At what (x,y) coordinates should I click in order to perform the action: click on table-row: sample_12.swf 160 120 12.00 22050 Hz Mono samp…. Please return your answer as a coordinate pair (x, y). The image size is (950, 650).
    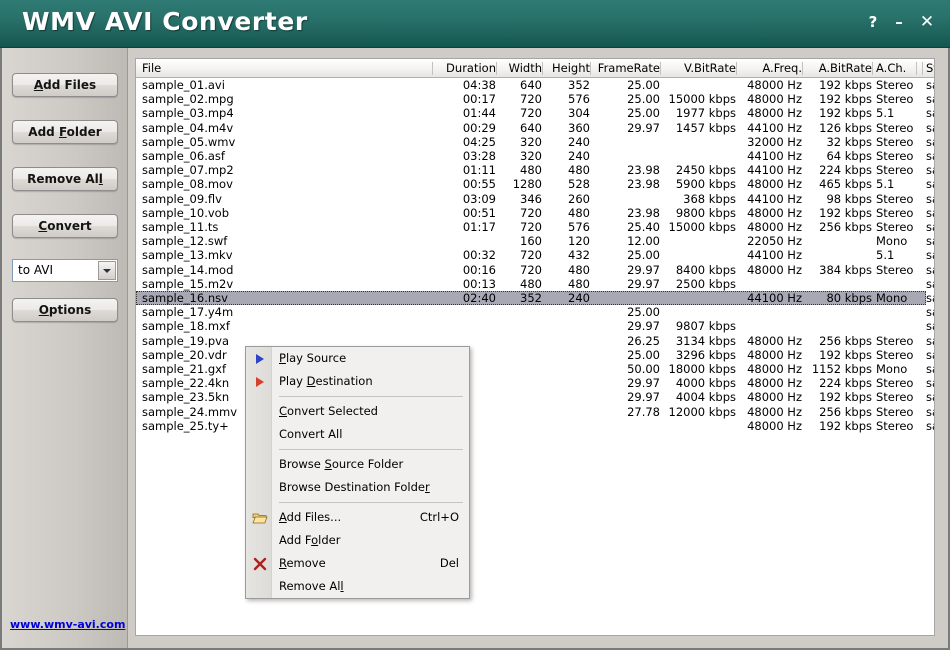
    Looking at the image, I should click on (535, 241).